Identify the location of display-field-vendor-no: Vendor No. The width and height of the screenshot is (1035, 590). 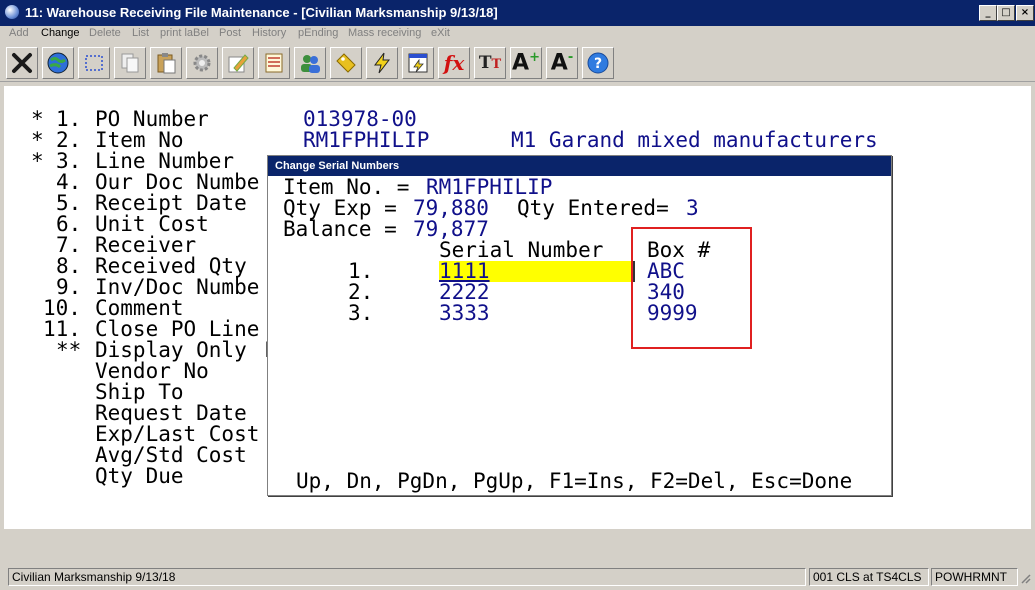
(152, 371).